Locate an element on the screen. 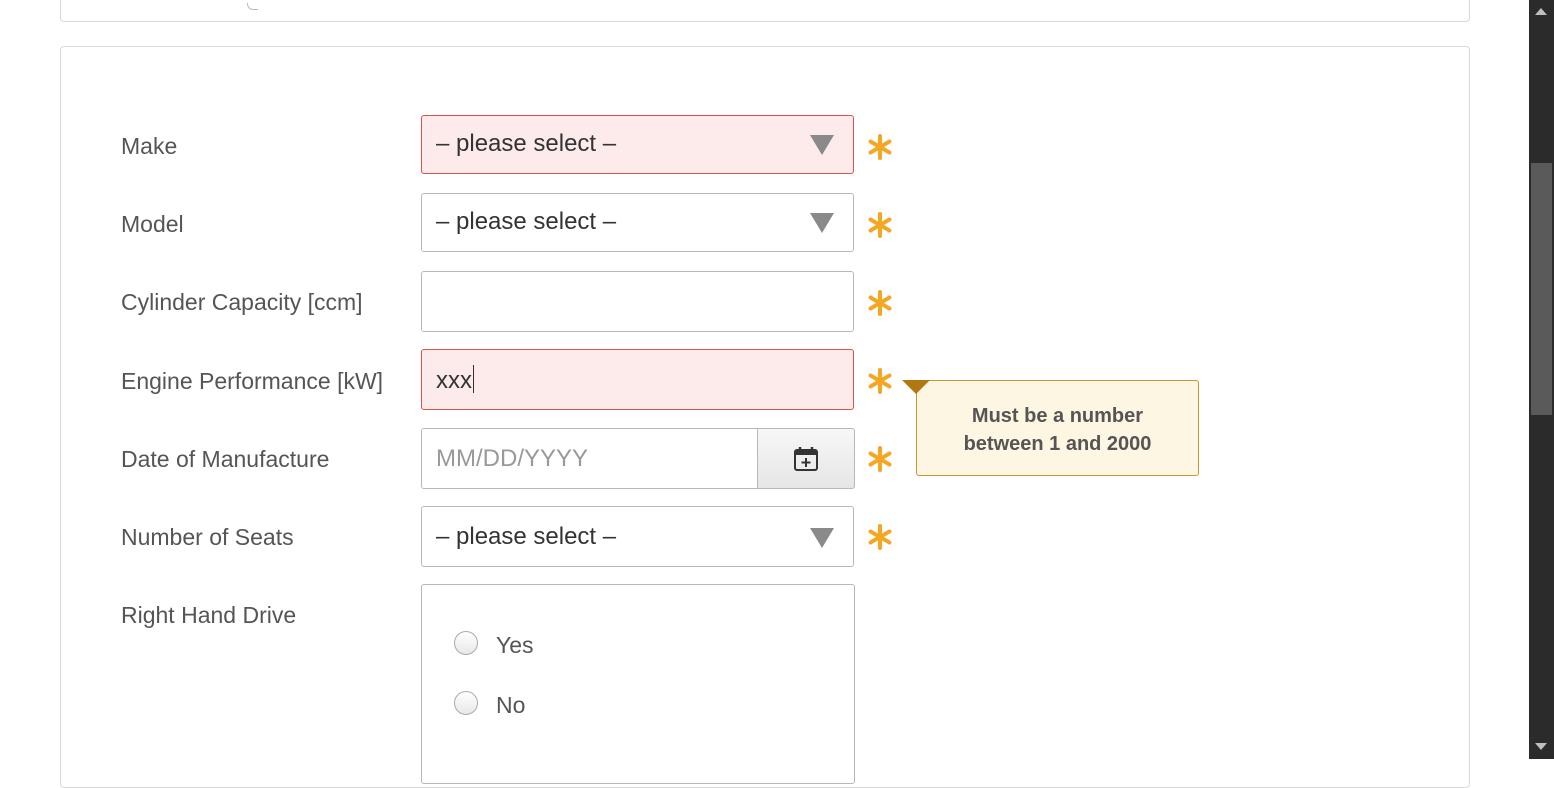  engine-performance-value-wrap: xxx is located at coordinates (455, 380).